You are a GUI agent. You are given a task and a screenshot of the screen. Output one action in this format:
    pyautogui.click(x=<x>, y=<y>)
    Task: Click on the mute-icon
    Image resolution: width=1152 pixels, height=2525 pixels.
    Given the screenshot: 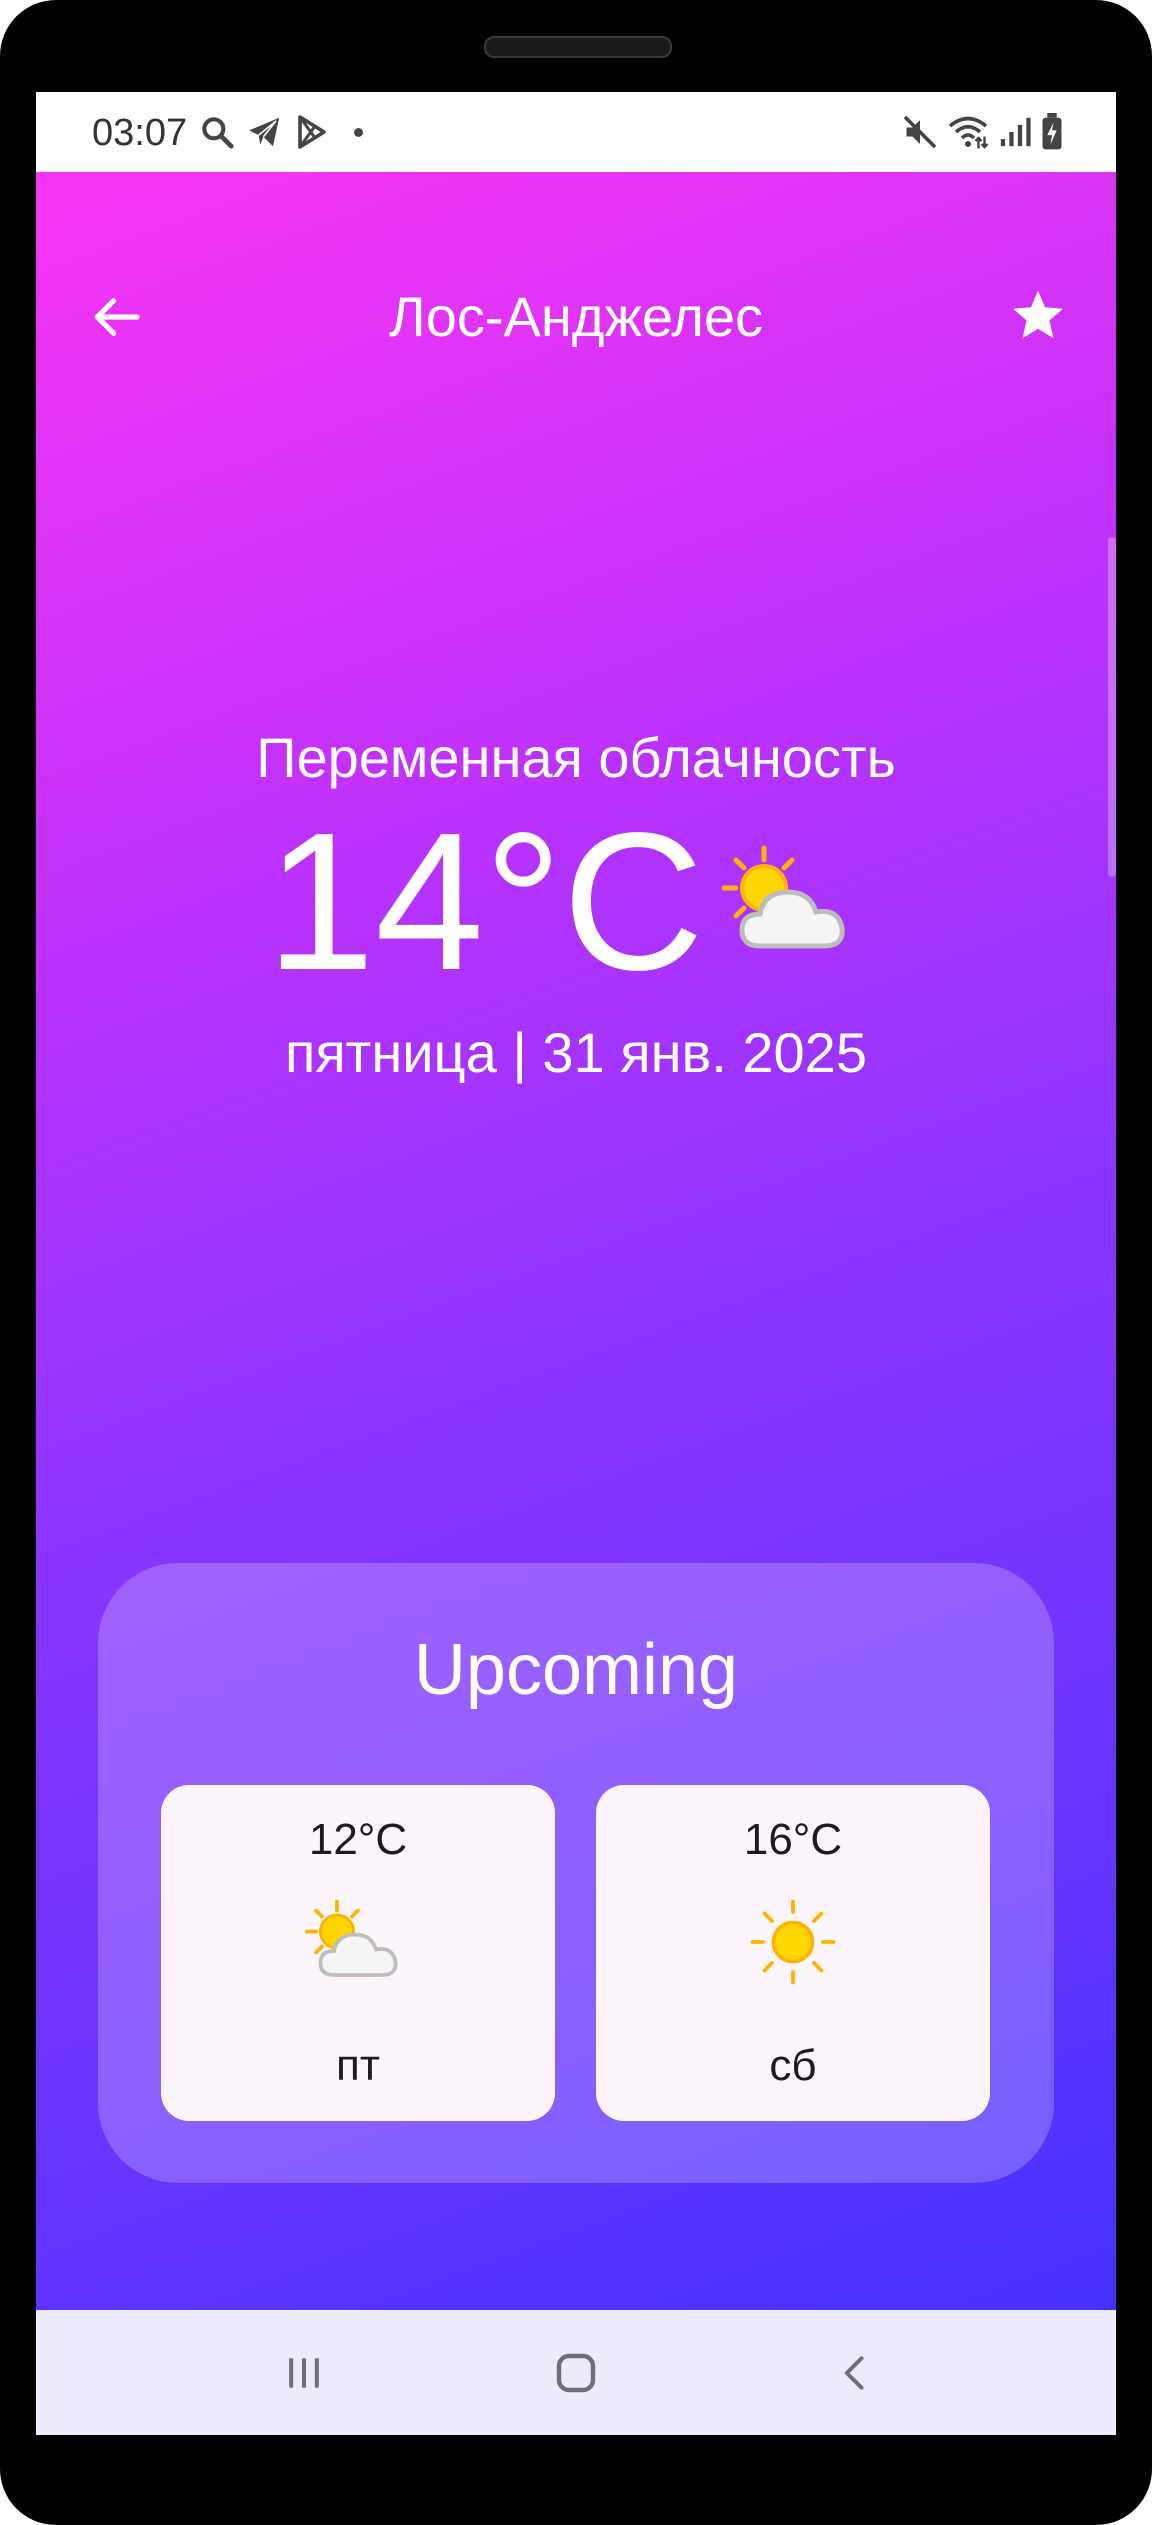 What is the action you would take?
    pyautogui.click(x=920, y=132)
    